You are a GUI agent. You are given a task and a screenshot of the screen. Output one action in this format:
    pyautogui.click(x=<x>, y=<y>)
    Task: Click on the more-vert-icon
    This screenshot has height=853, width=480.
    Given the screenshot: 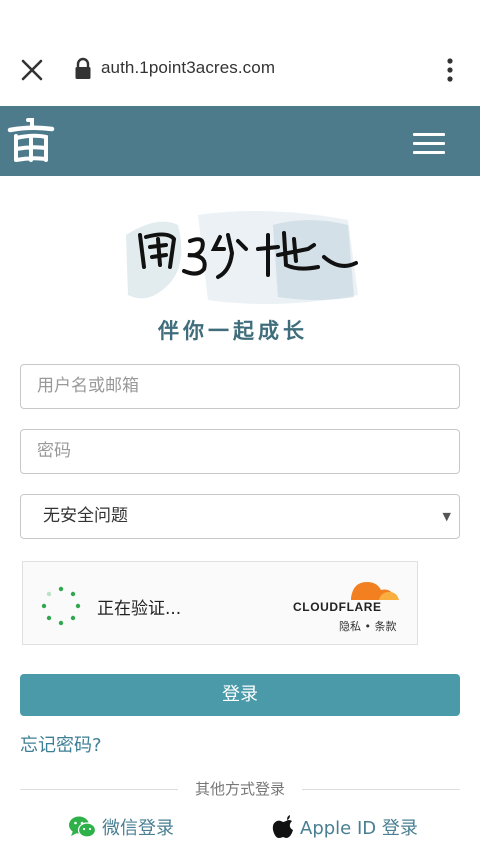 What is the action you would take?
    pyautogui.click(x=450, y=70)
    